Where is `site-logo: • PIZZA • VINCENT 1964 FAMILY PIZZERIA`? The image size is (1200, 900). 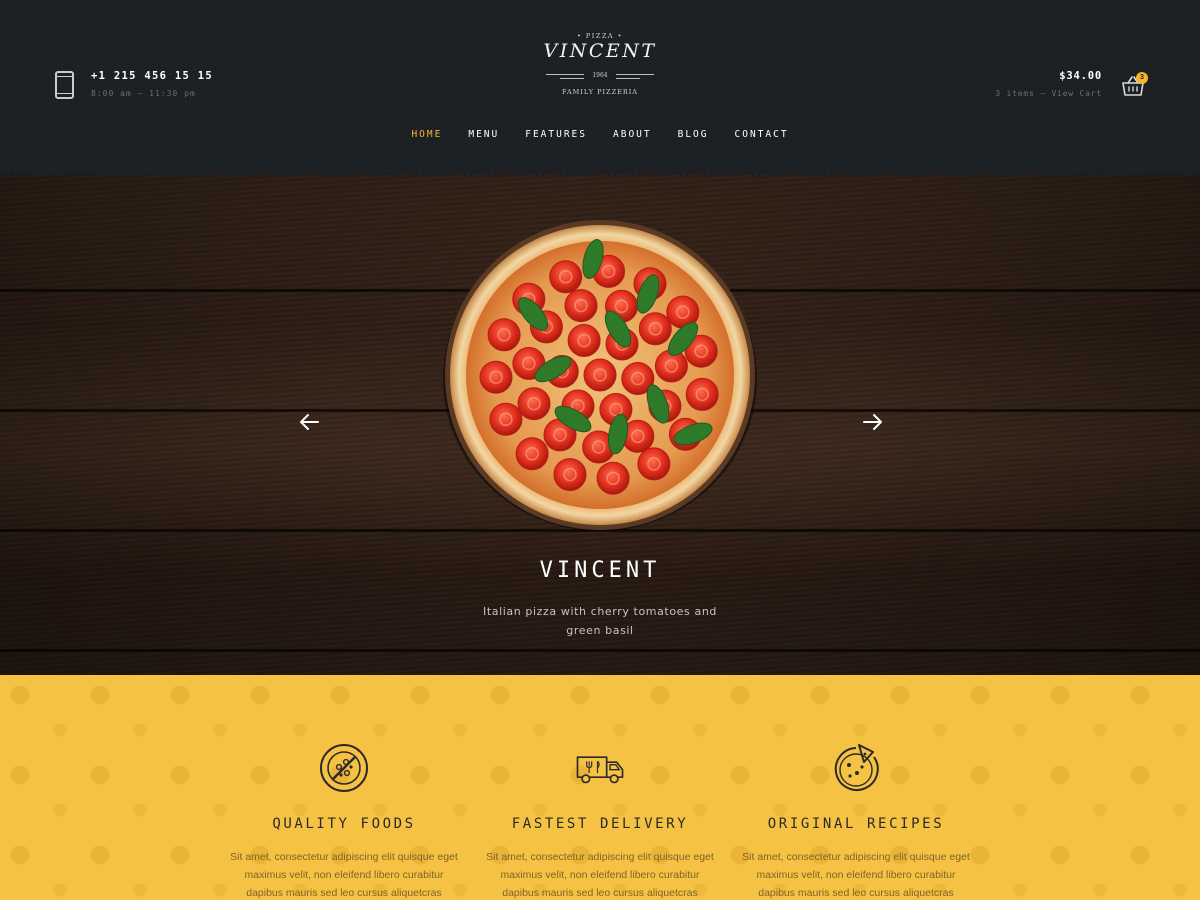
site-logo: • PIZZA • VINCENT 1964 FAMILY PIZZERIA is located at coordinates (600, 65).